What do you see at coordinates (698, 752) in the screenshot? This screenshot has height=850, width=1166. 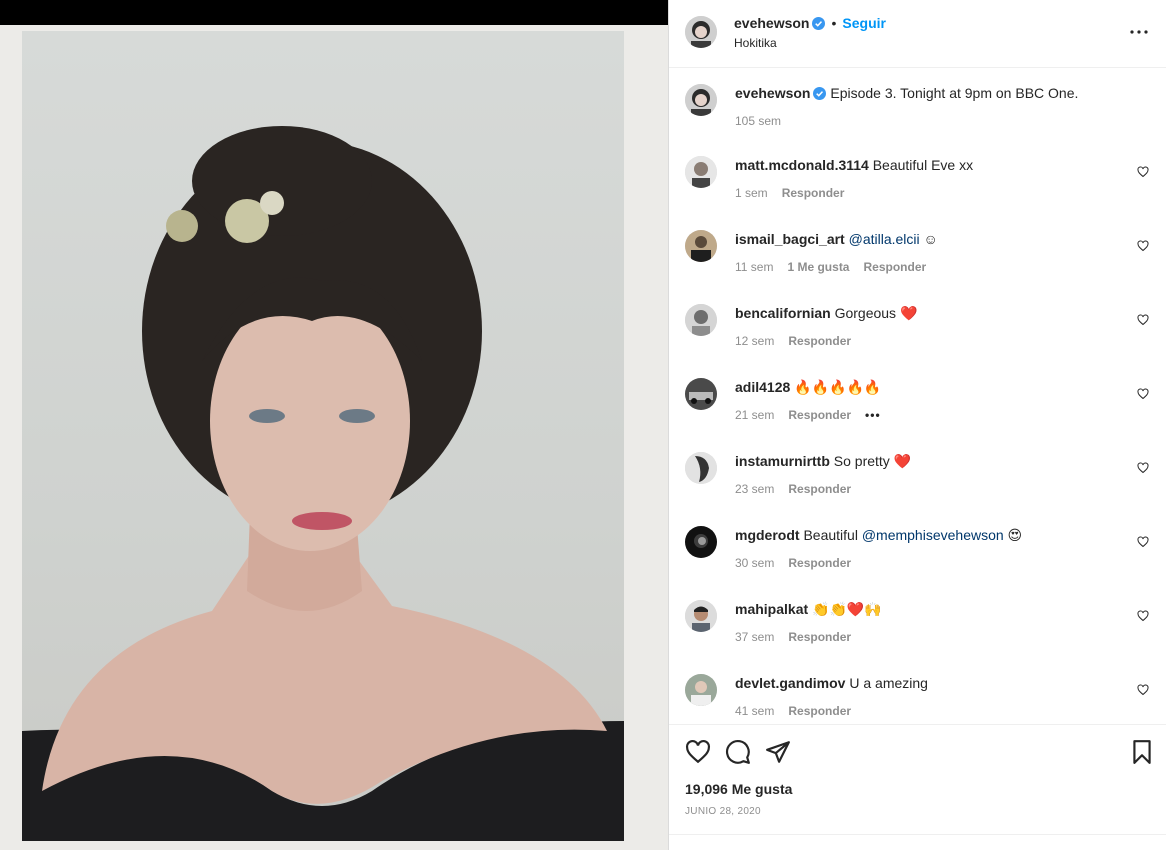 I see `like-heart-icon` at bounding box center [698, 752].